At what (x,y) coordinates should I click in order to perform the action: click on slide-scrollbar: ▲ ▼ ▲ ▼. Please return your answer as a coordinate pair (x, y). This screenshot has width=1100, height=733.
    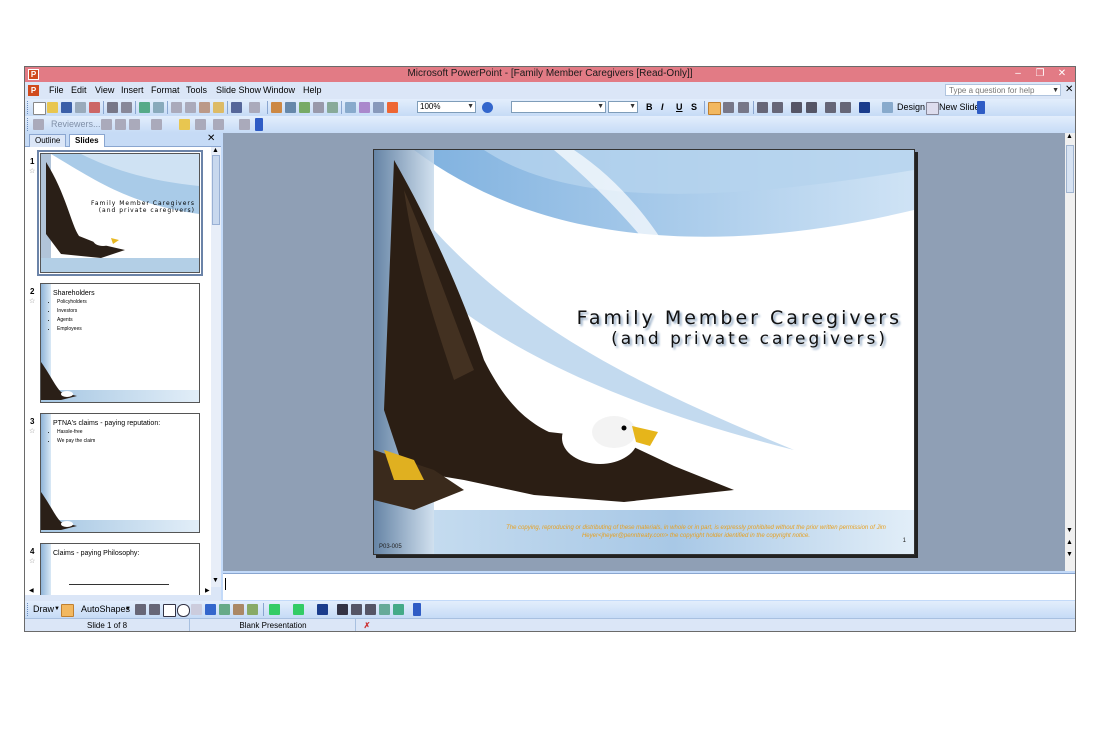
    Looking at the image, I should click on (1070, 352).